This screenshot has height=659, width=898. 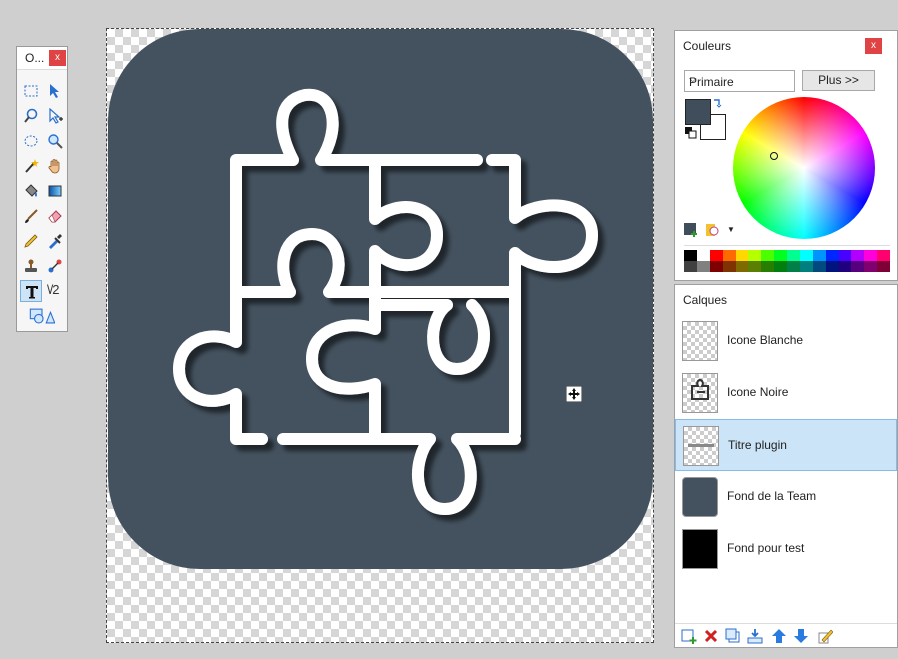 What do you see at coordinates (55, 141) in the screenshot?
I see `zoom-tool` at bounding box center [55, 141].